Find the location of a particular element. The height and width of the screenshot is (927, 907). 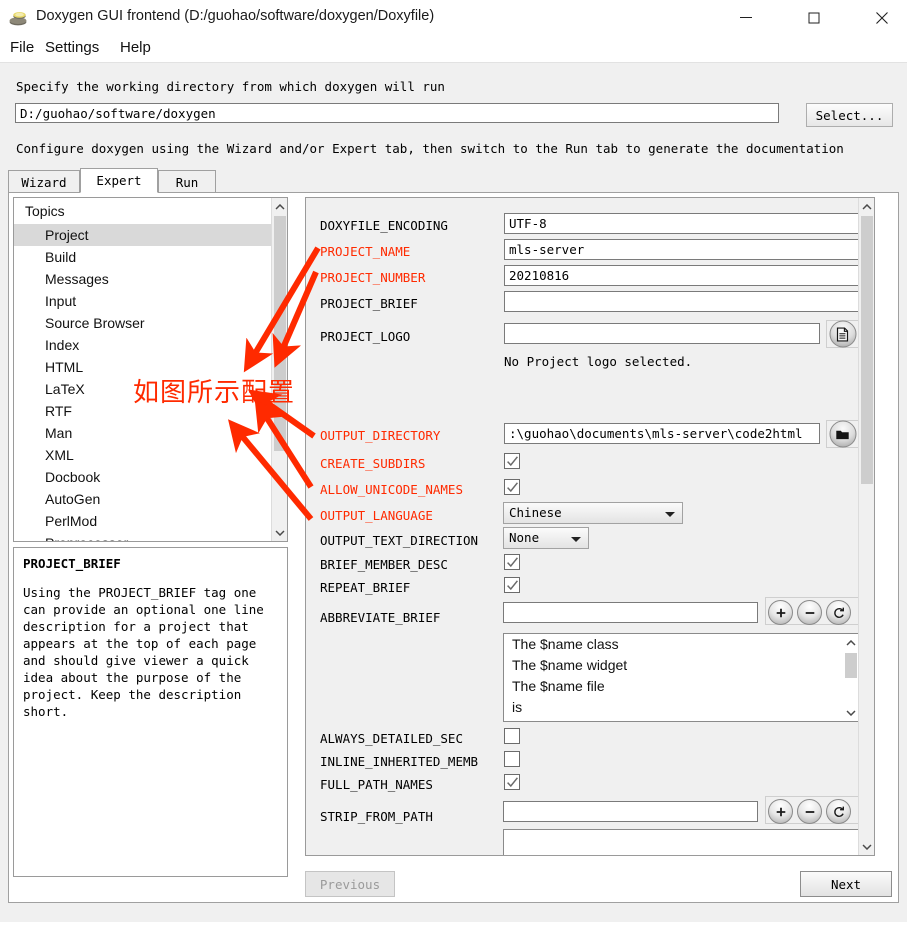

menu-item-help: Help is located at coordinates (135, 48).